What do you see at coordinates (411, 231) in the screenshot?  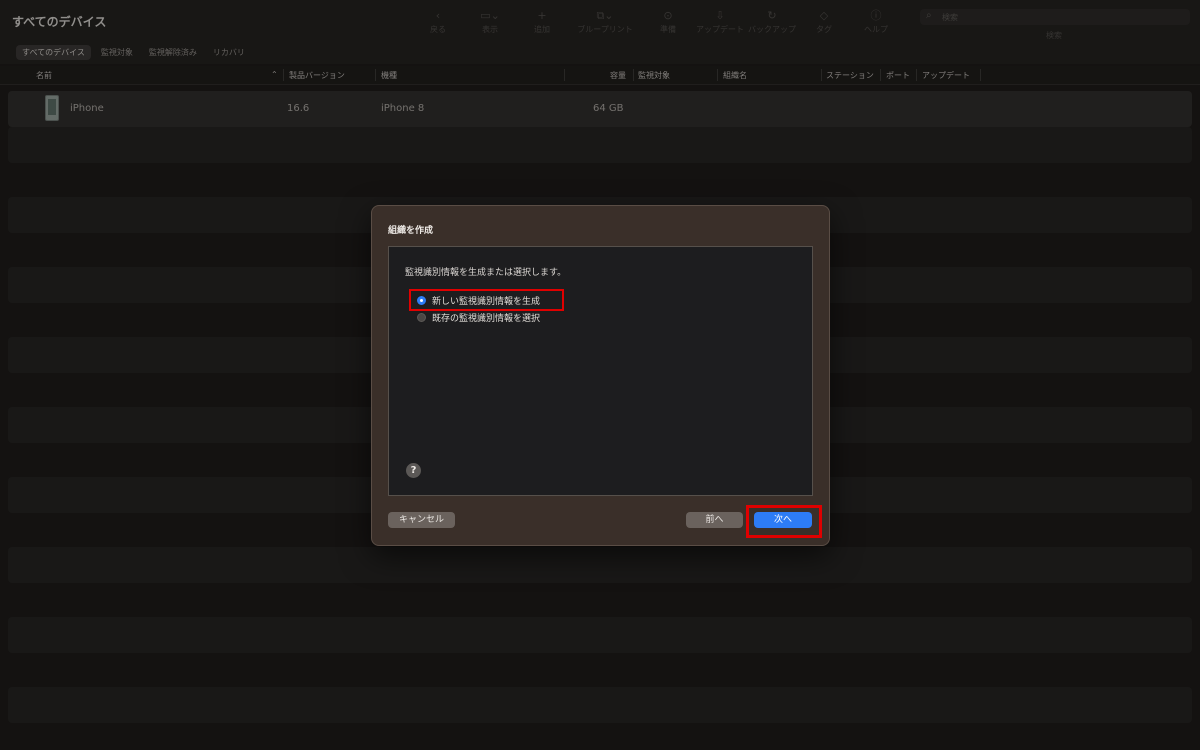 I see `dialog-title: 組織を作成` at bounding box center [411, 231].